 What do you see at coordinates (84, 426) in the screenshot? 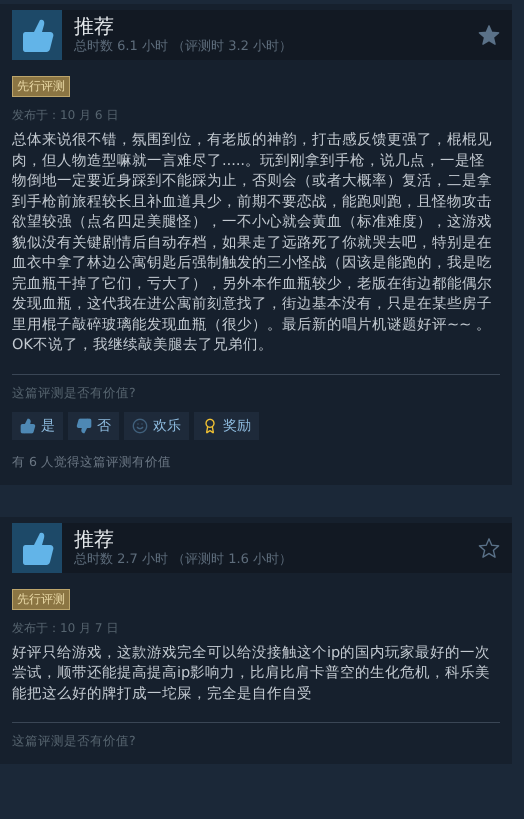
I see `thumbs-down-icon` at bounding box center [84, 426].